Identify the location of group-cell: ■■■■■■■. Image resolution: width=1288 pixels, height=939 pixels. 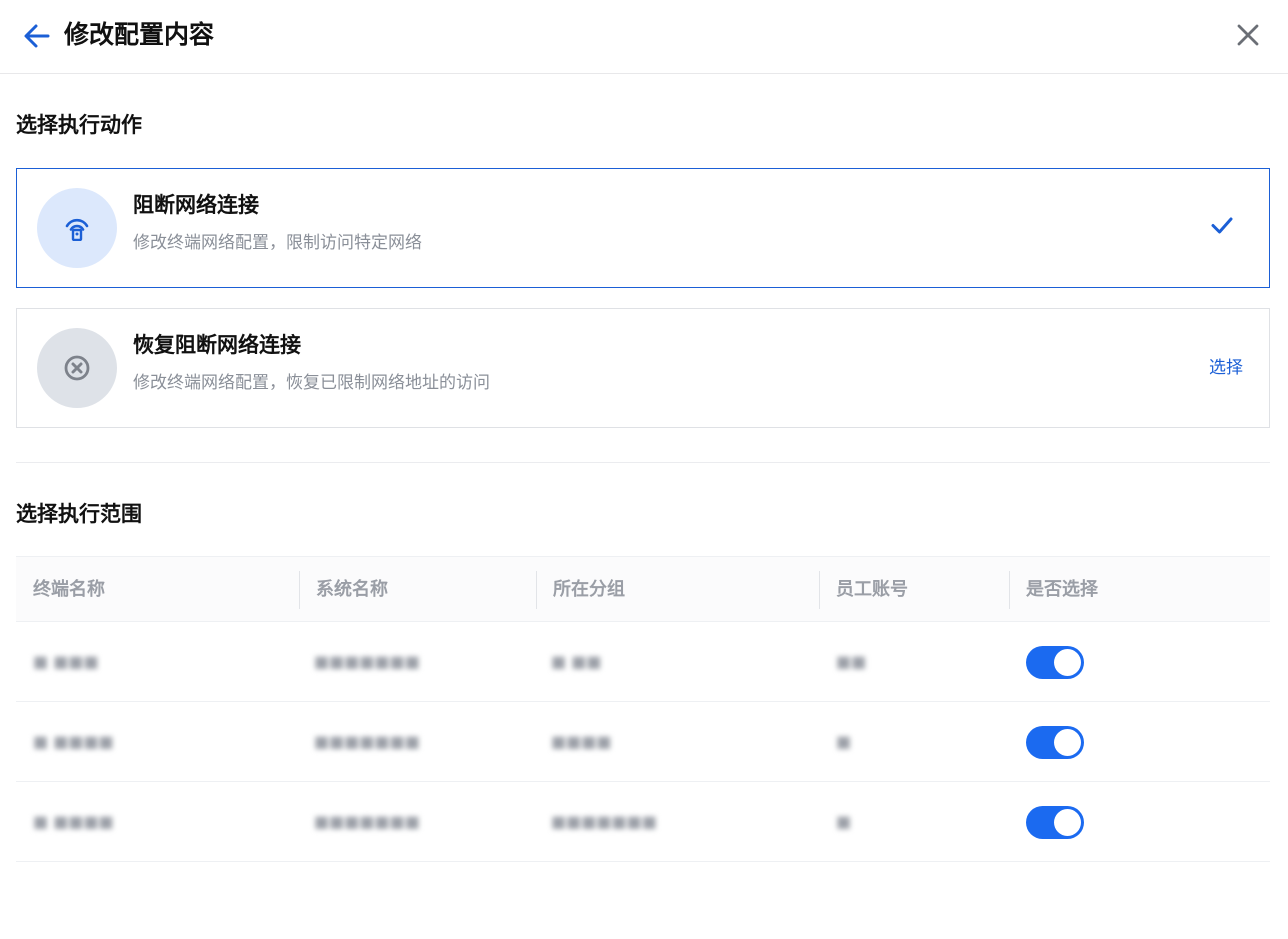
(604, 821).